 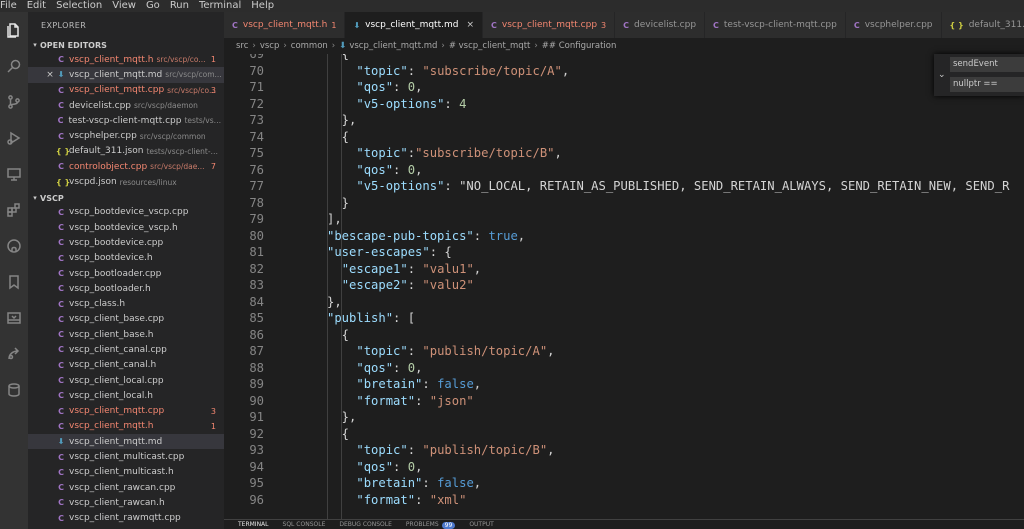 What do you see at coordinates (14, 102) in the screenshot?
I see `source-control-icon` at bounding box center [14, 102].